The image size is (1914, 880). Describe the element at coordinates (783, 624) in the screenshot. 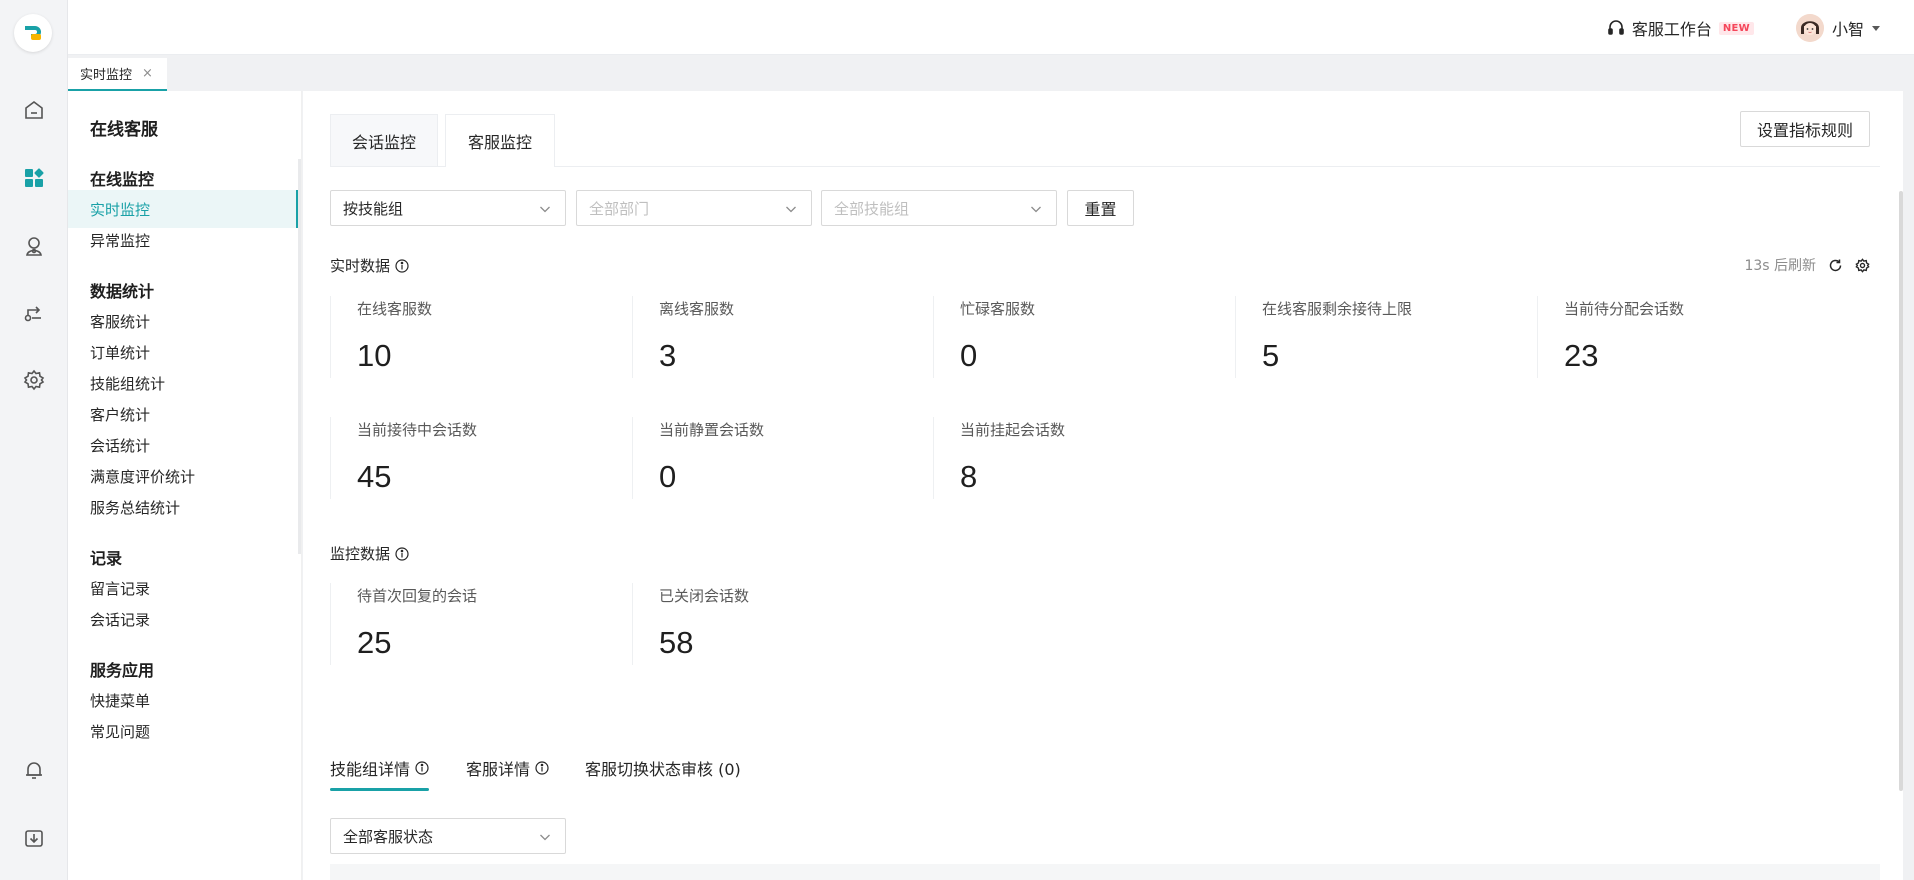

I see `metric-card: 已关闭会话数 58` at that location.